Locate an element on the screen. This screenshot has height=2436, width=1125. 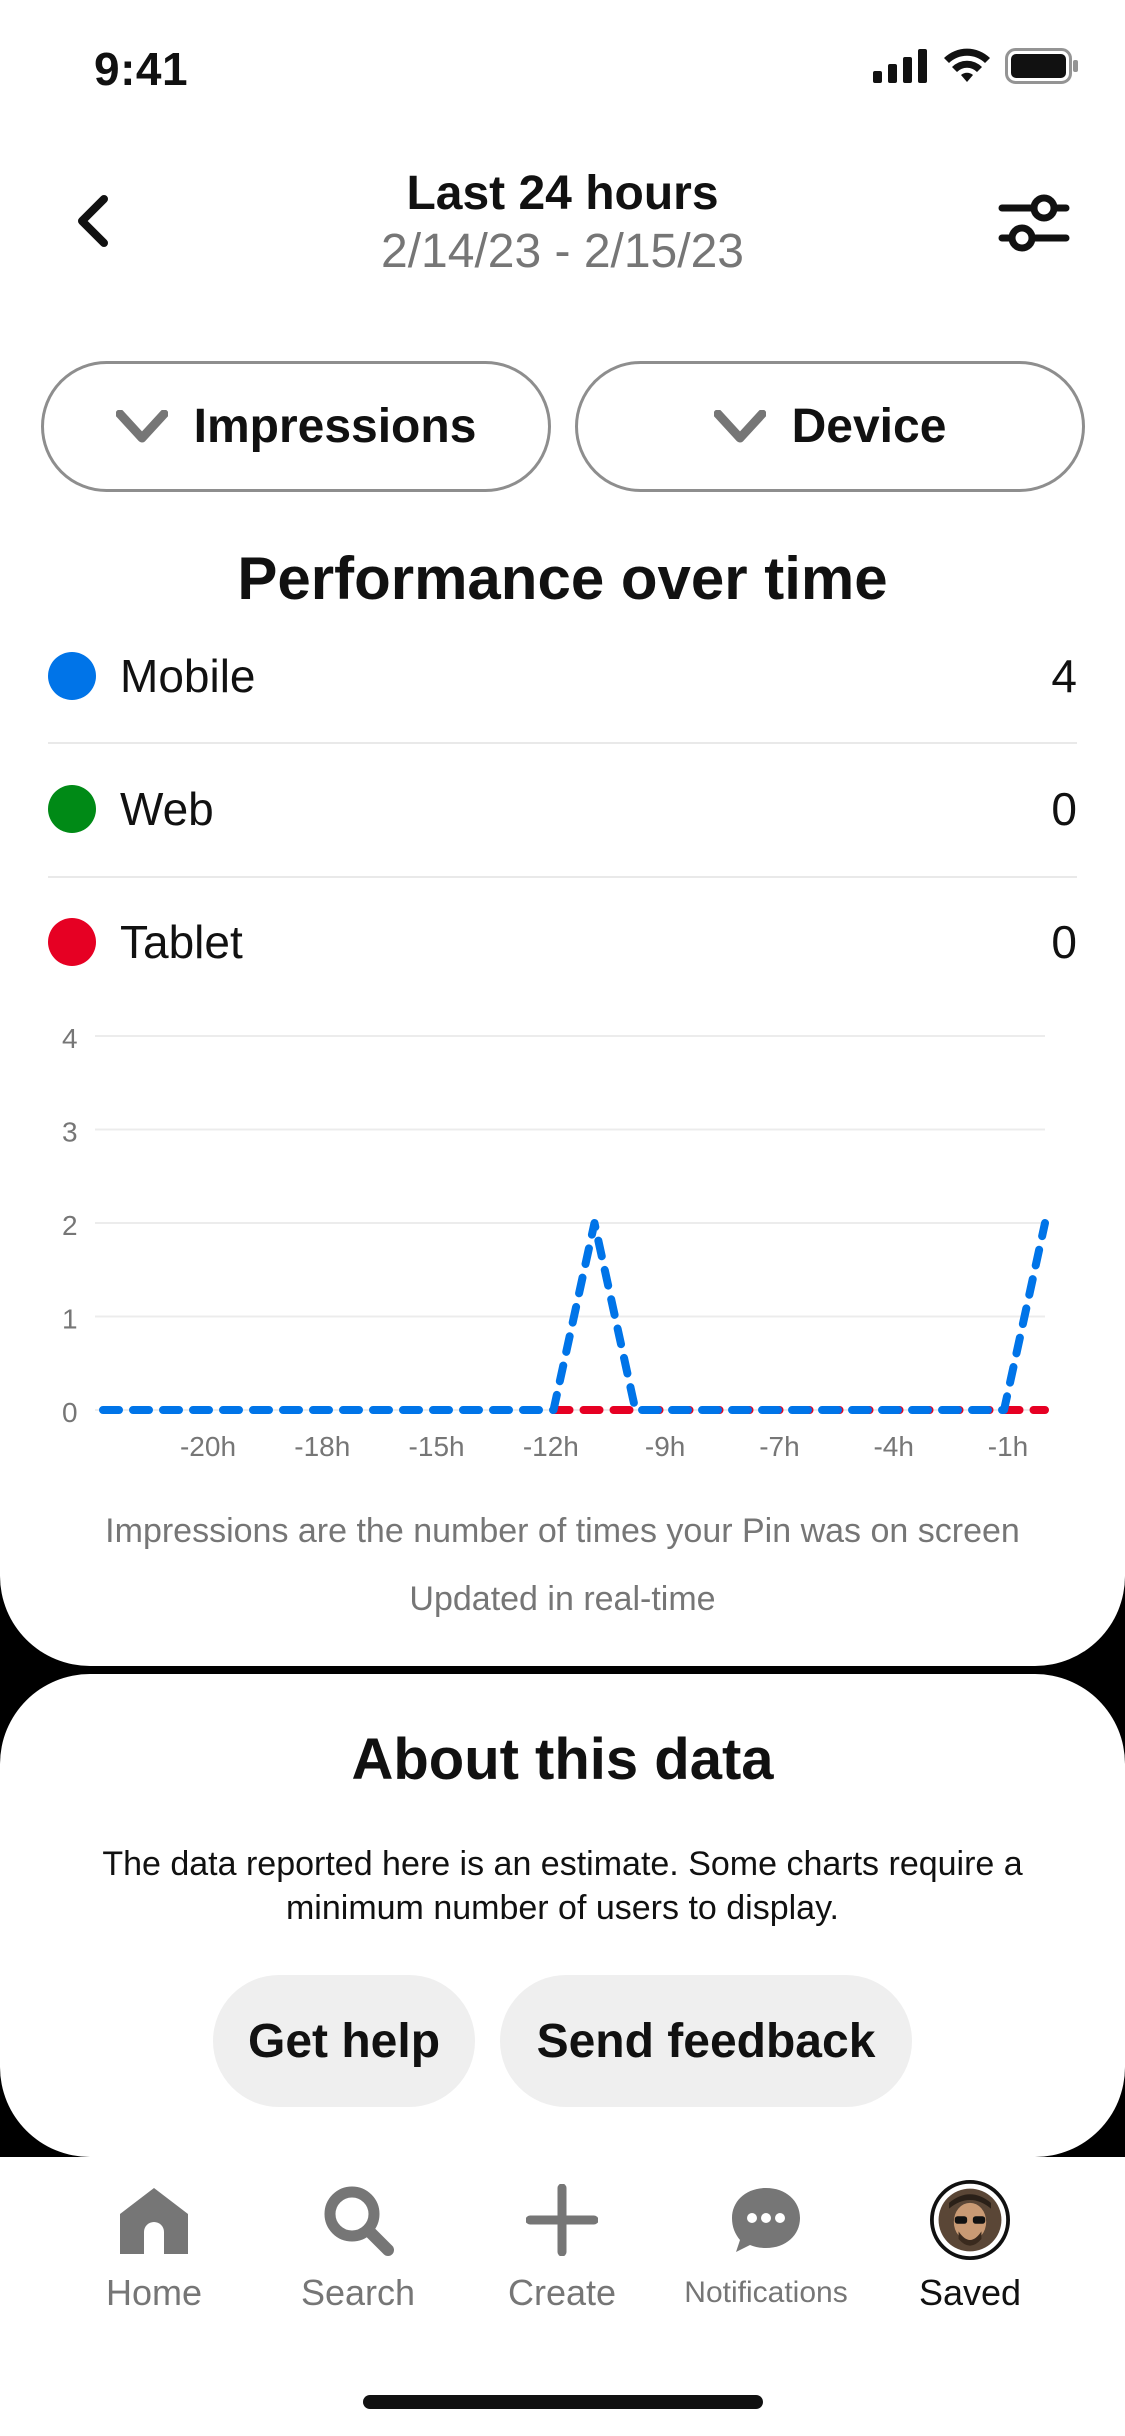
battery-icon is located at coordinates (1041, 66).